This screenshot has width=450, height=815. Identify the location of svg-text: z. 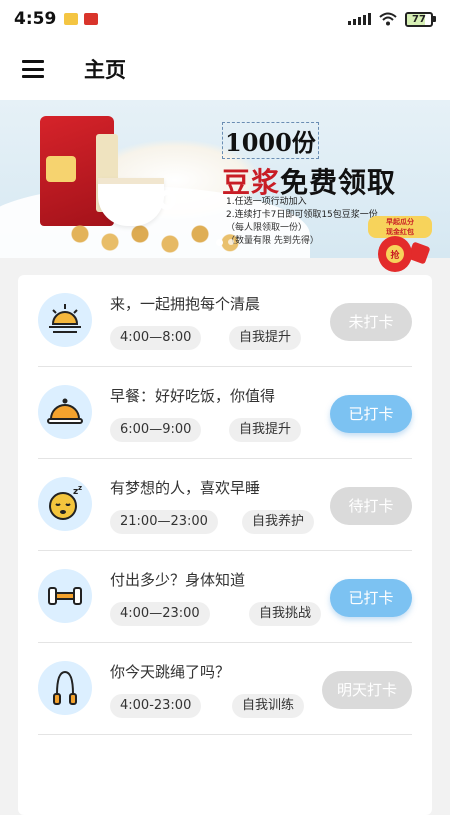
(80, 488).